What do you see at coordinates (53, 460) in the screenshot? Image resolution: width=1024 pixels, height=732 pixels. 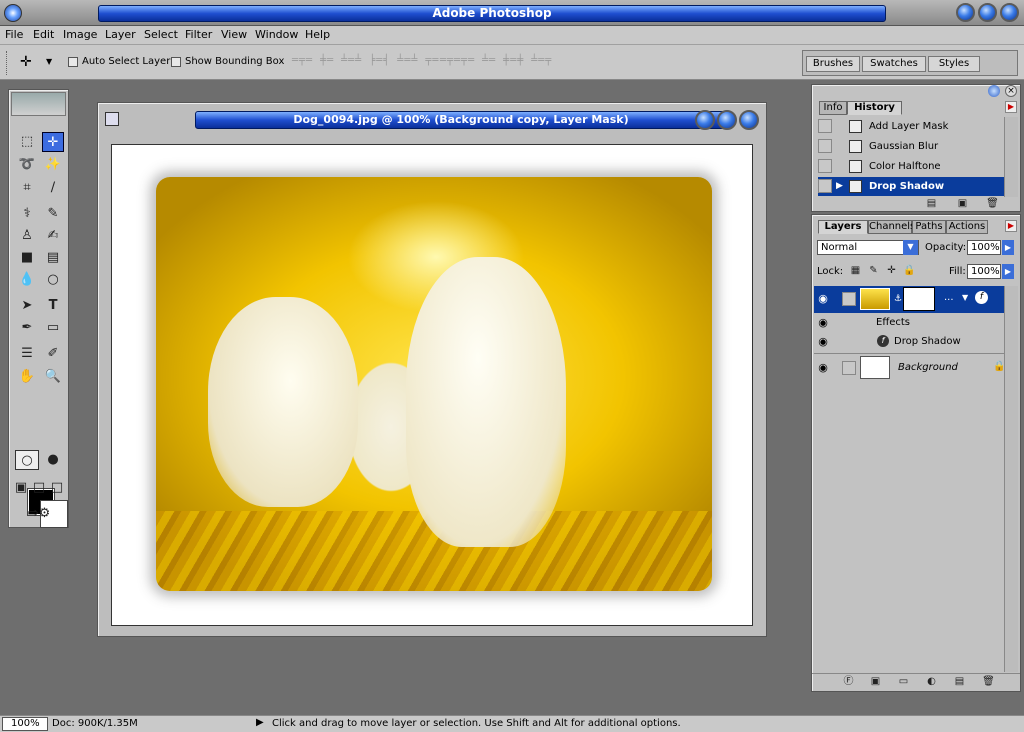 I see `quick-mask-icon: ●` at bounding box center [53, 460].